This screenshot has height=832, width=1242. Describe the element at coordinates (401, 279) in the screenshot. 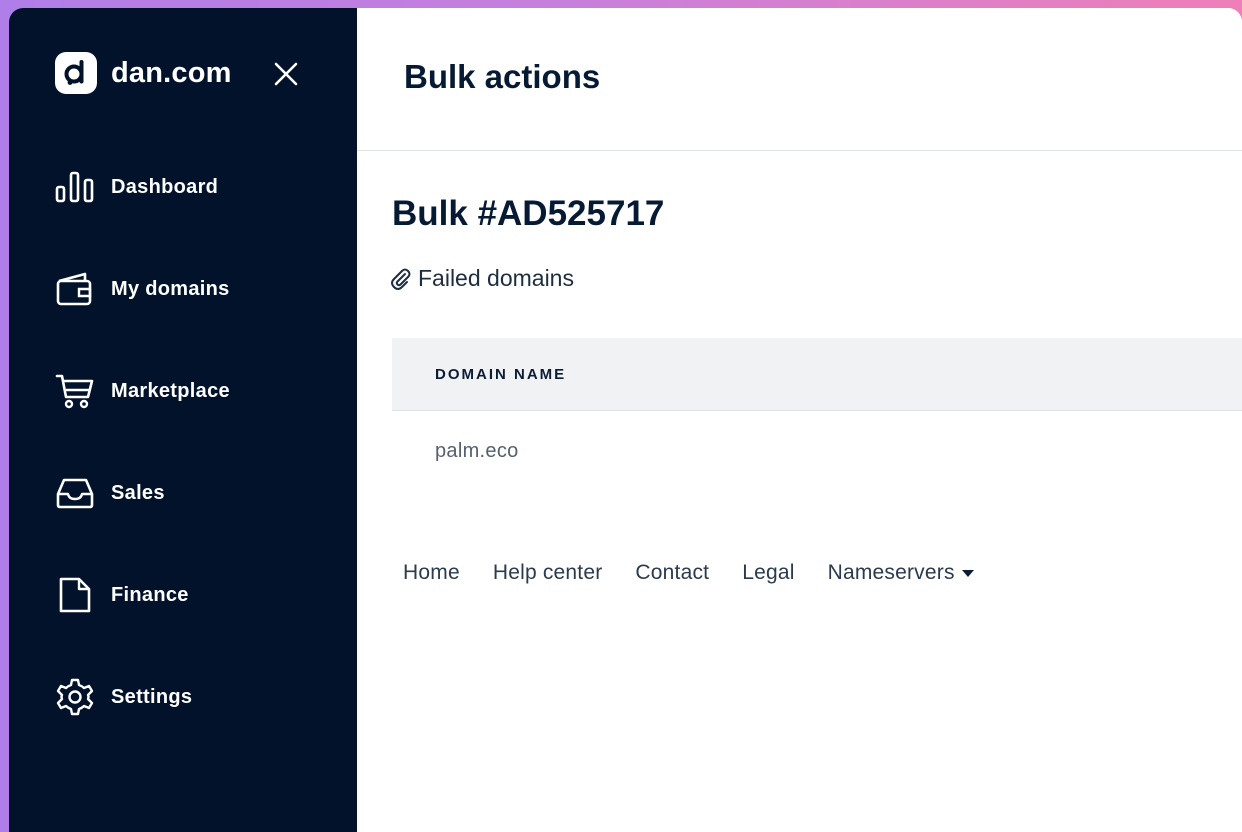

I see `paperclip-icon` at that location.